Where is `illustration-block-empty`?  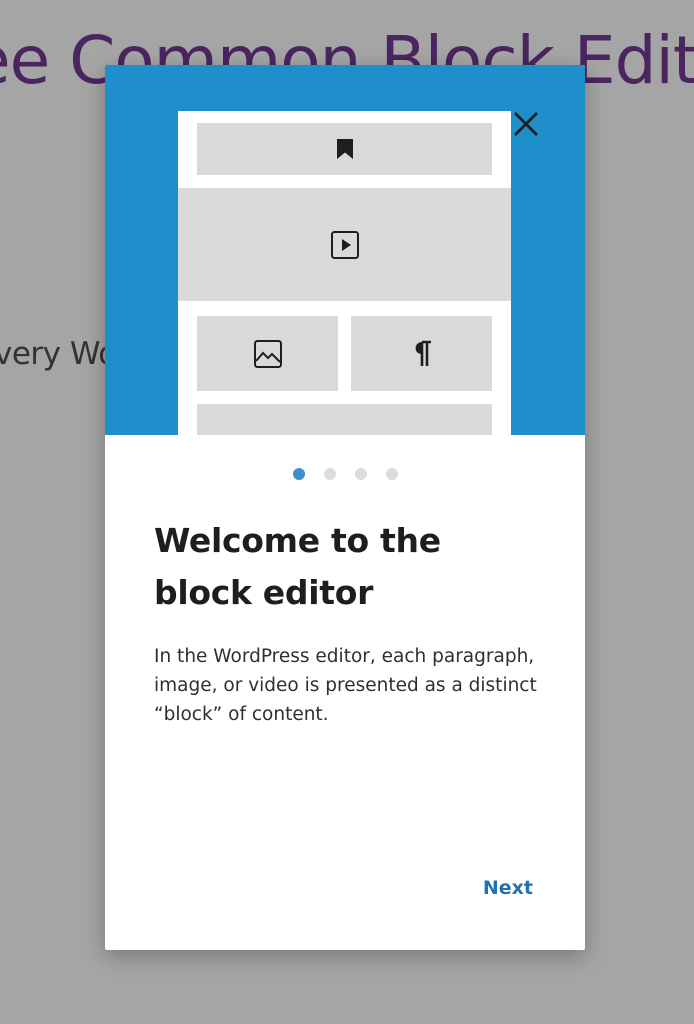
illustration-block-empty is located at coordinates (344, 419).